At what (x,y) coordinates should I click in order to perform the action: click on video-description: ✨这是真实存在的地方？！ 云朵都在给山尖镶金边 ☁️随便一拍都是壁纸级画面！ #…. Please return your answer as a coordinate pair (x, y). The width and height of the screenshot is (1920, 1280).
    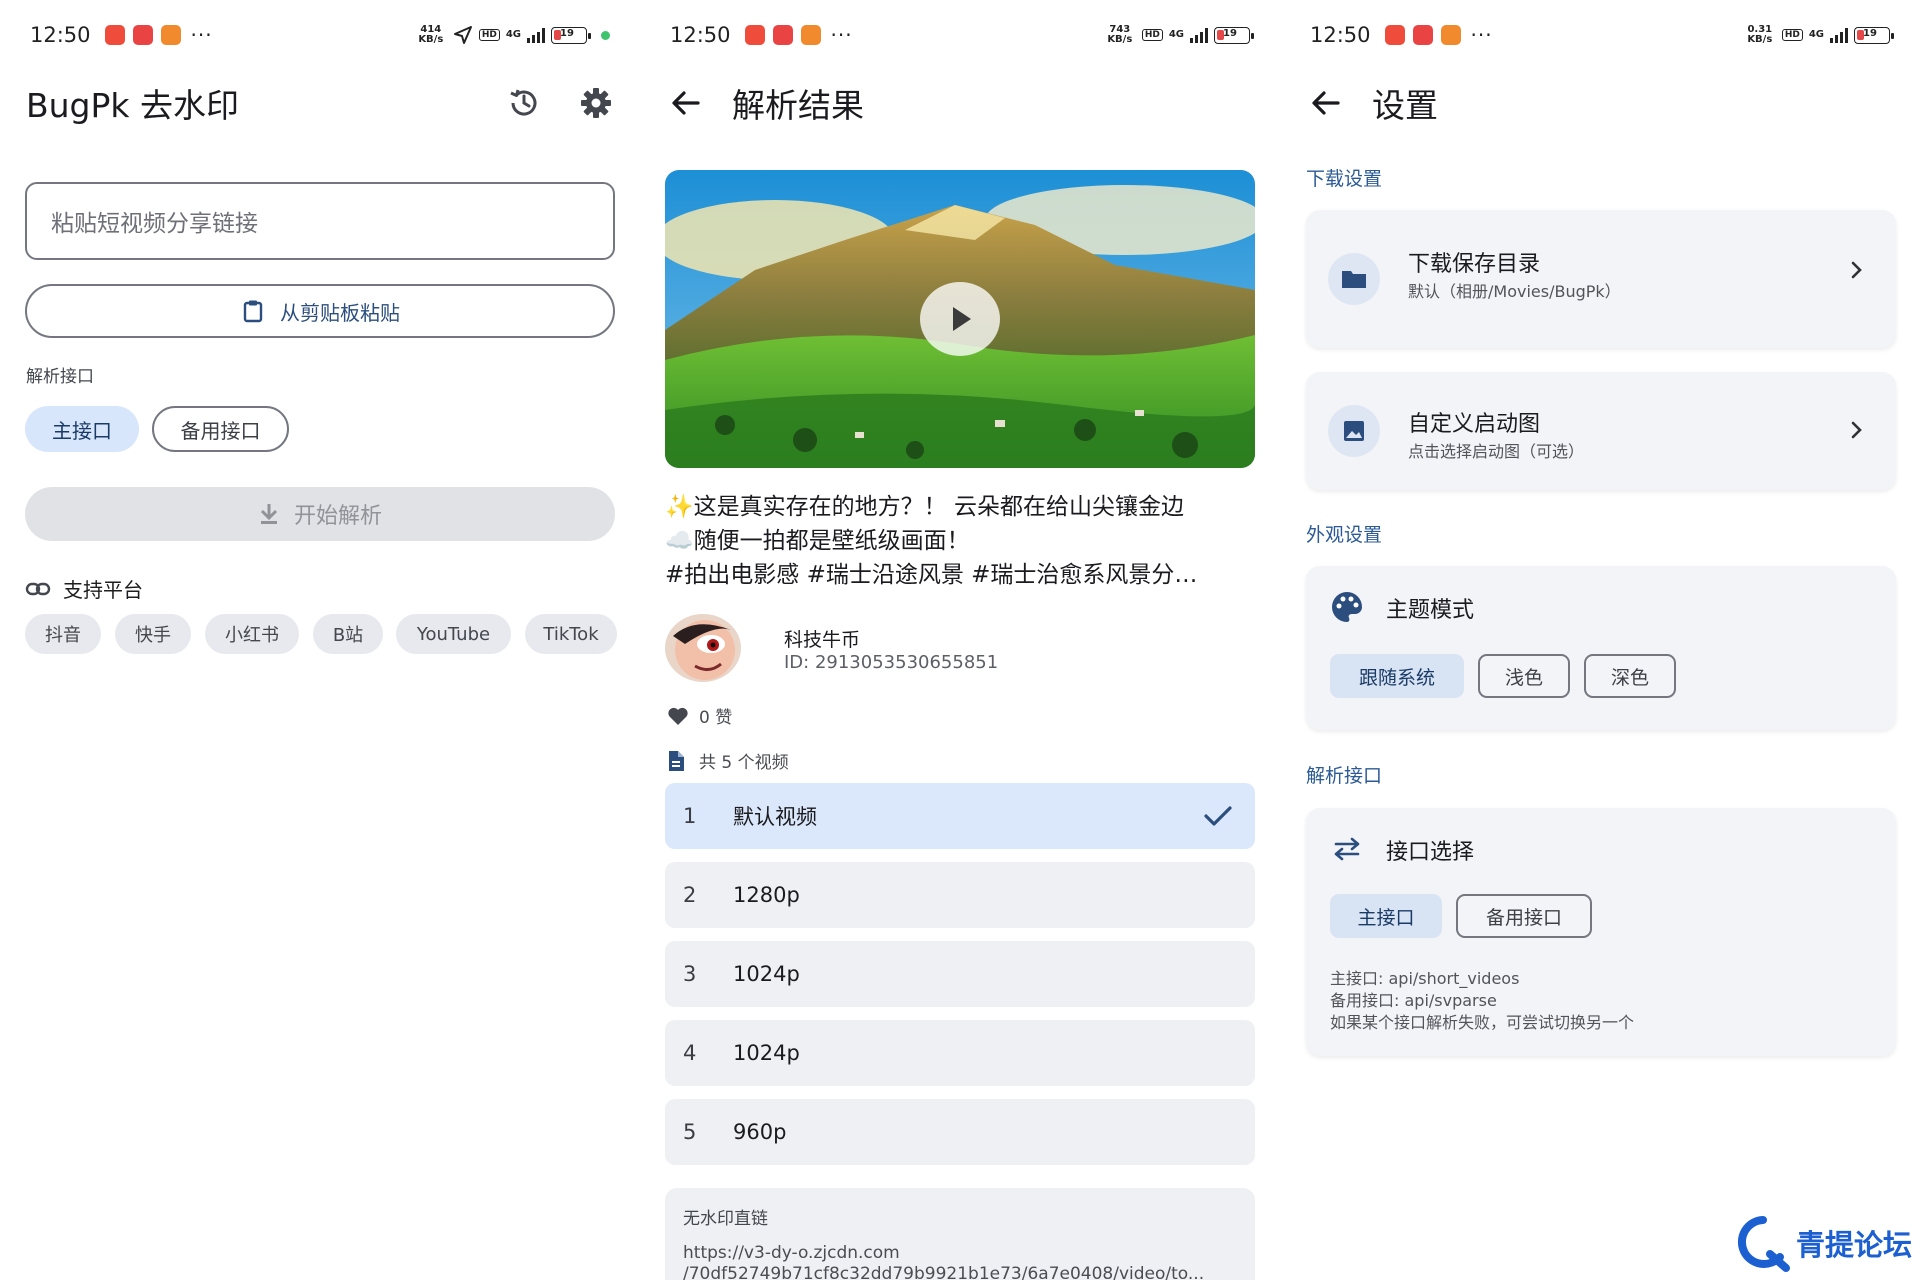
    Looking at the image, I should click on (960, 541).